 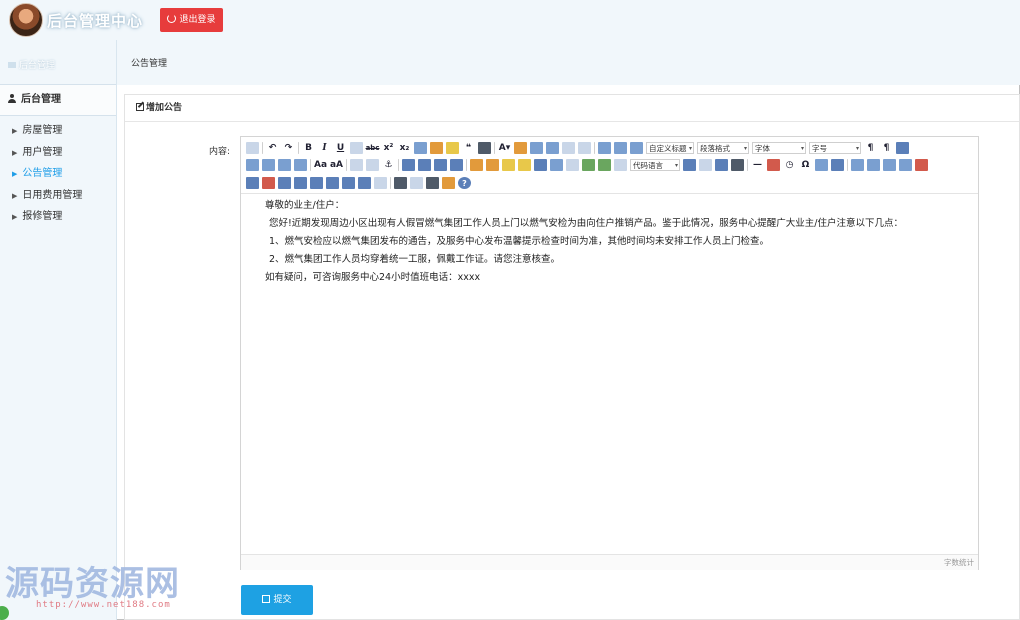 What do you see at coordinates (620, 165) in the screenshot?
I see `insert-frame-icon` at bounding box center [620, 165].